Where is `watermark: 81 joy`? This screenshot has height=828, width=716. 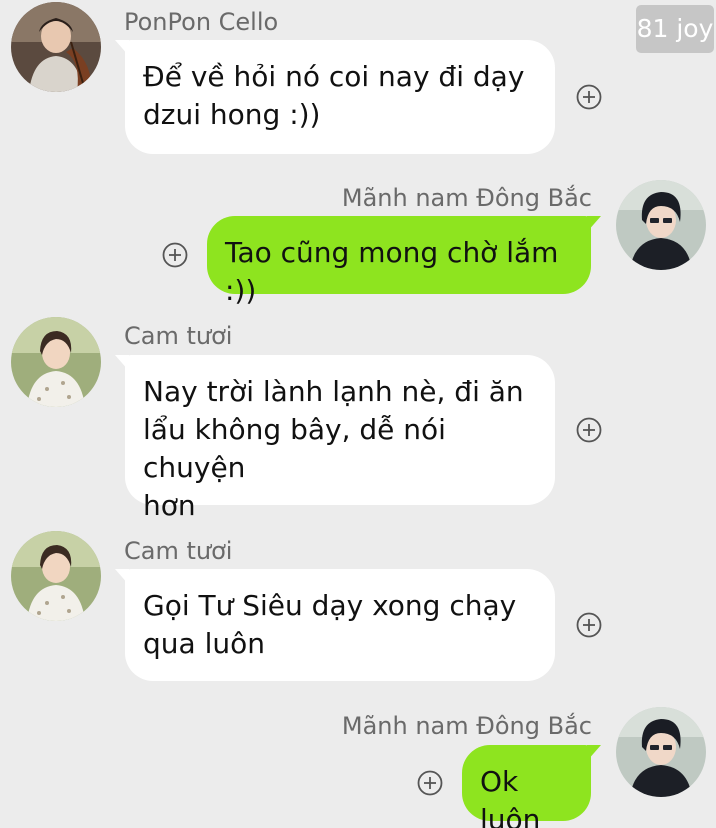 watermark: 81 joy is located at coordinates (675, 29).